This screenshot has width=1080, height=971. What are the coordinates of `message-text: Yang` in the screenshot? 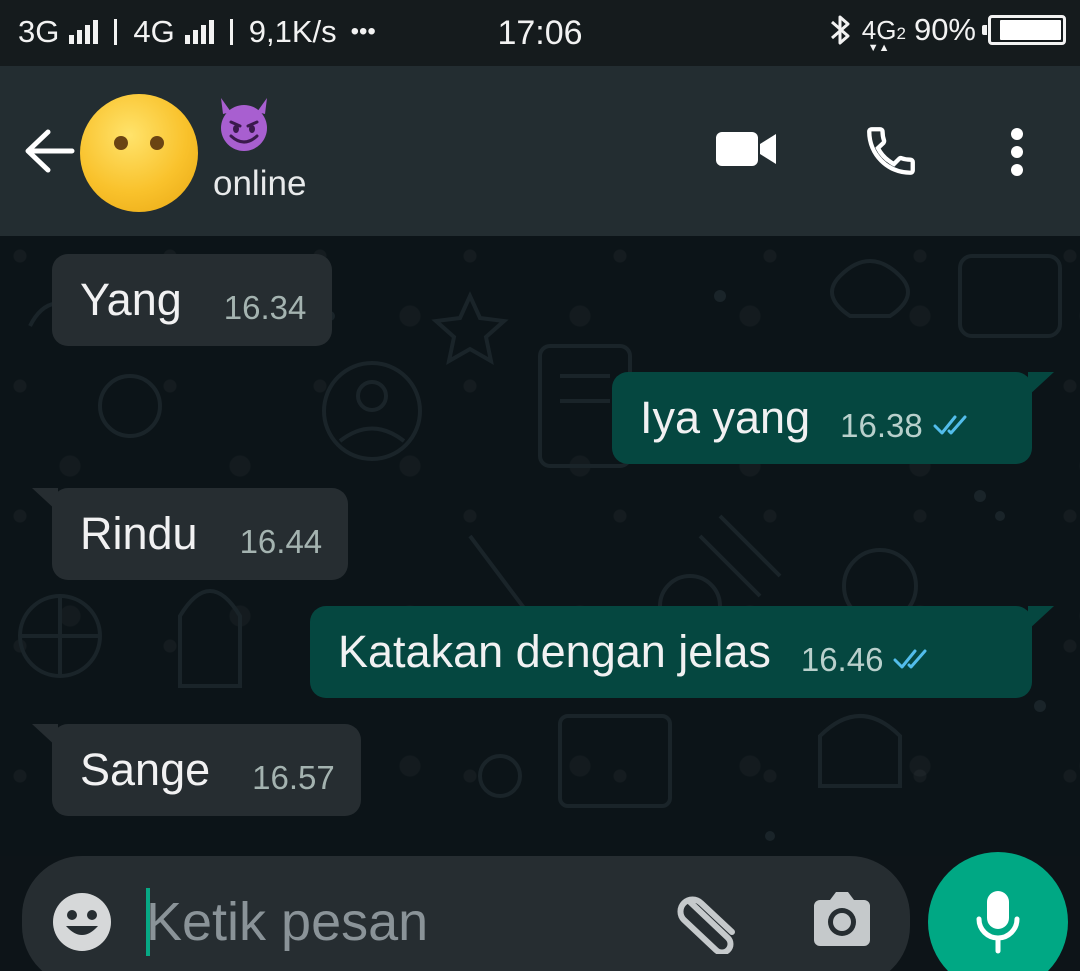 It's located at (131, 299).